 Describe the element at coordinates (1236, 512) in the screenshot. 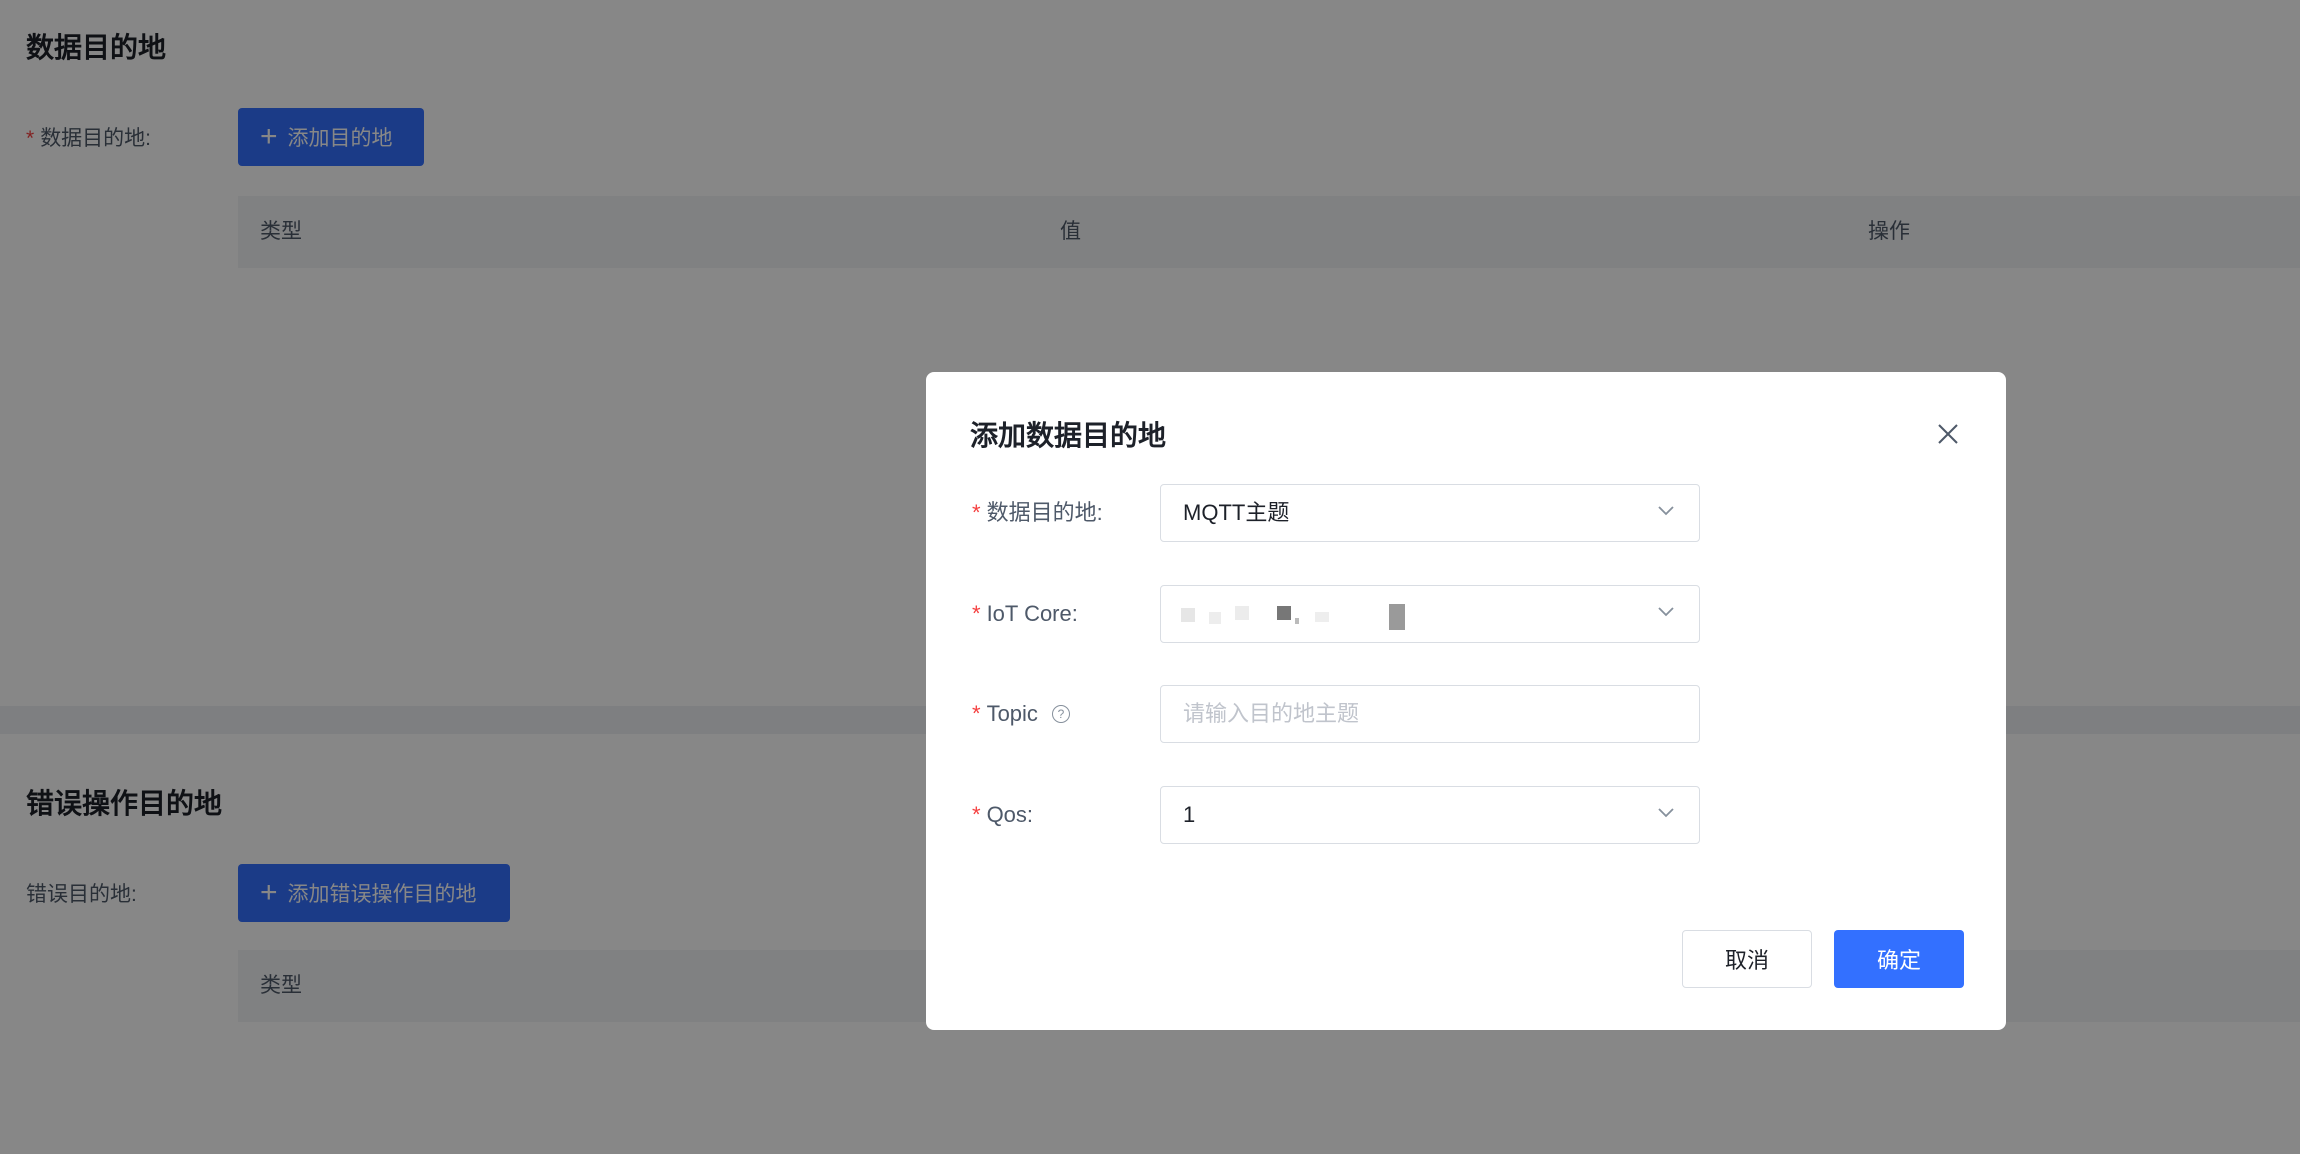

I see `destination-select-value: MQTT主题` at that location.